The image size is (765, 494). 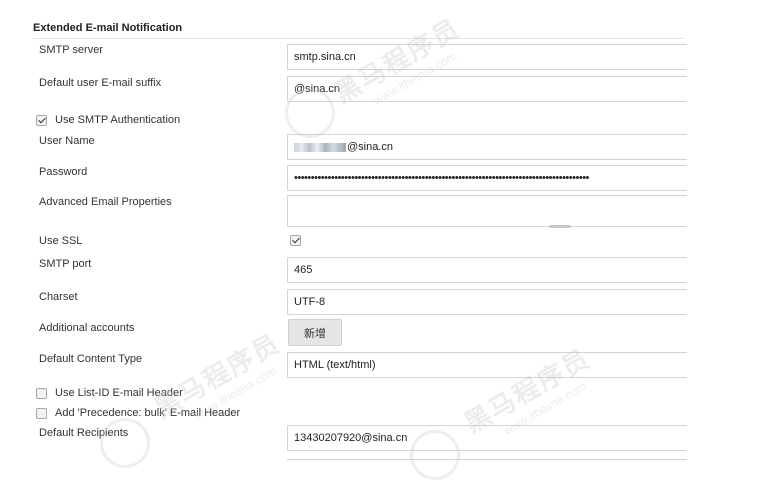 I want to click on use-ssl-label: Use SSL, so click(x=61, y=241).